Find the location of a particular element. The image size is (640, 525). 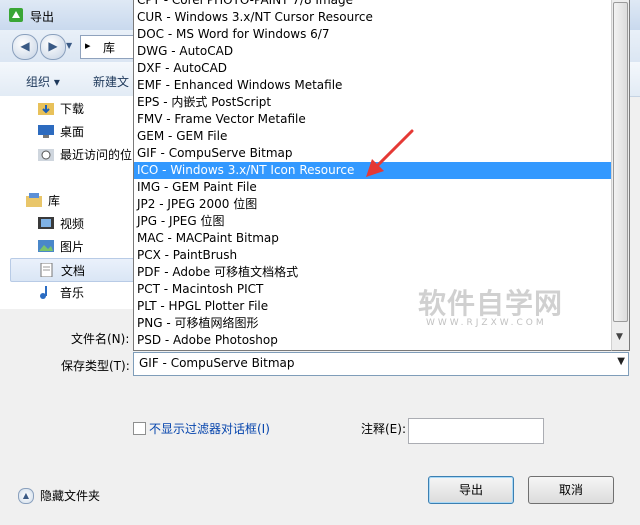

list-item: JPG - JPEG 位图 is located at coordinates (373, 221).